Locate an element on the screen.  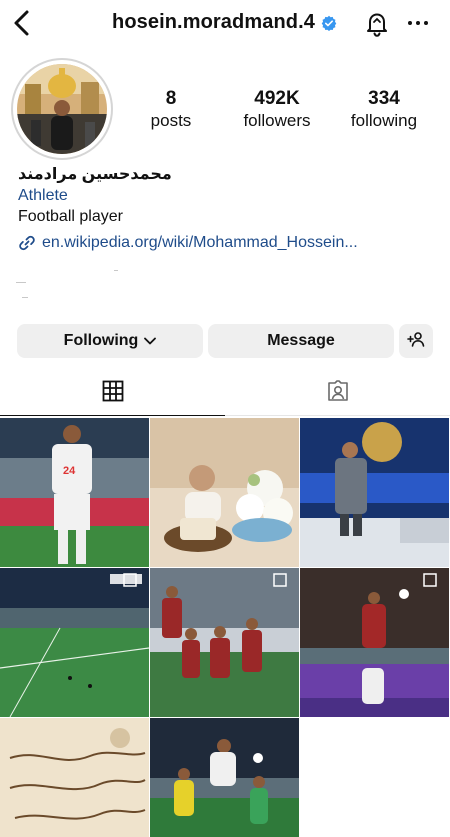
avatar-image is located at coordinates (62, 109).